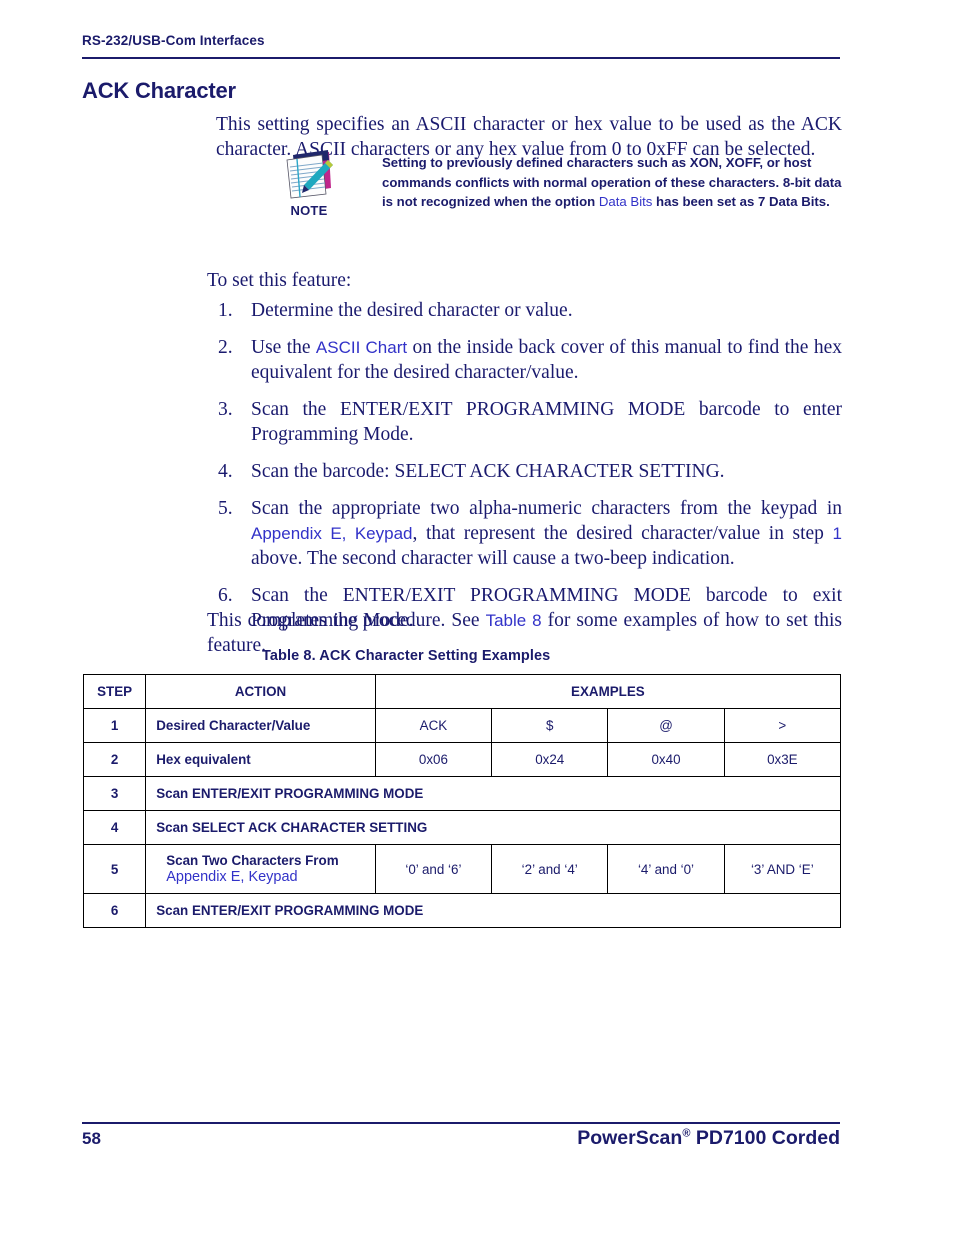 This screenshot has width=954, height=1235. I want to click on cell-action: Desired Character/Value, so click(260, 725).